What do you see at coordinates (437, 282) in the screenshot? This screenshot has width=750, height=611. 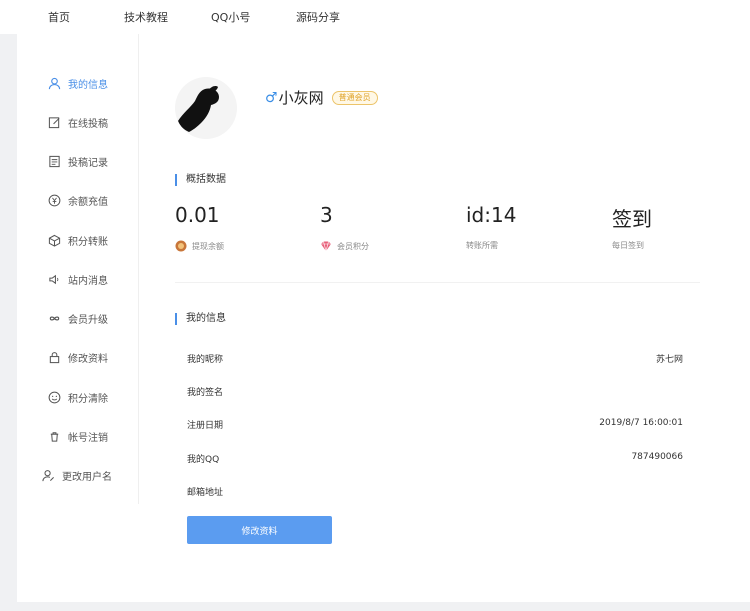 I see `section-divider` at bounding box center [437, 282].